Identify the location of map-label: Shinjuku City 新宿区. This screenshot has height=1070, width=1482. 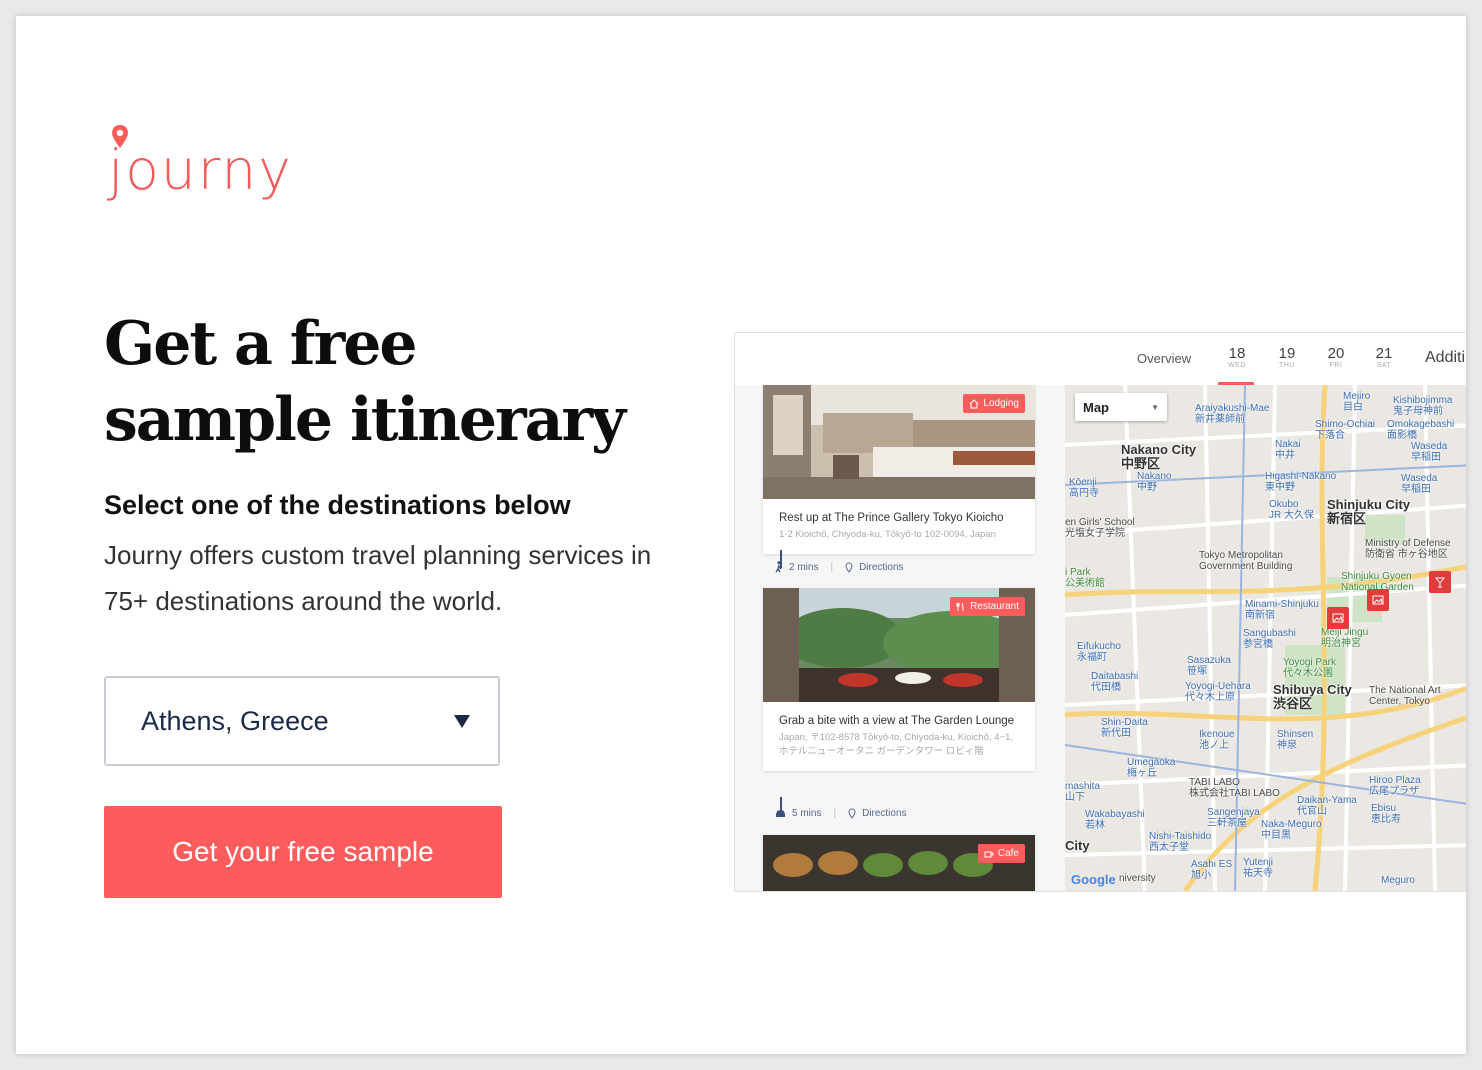
(1369, 511).